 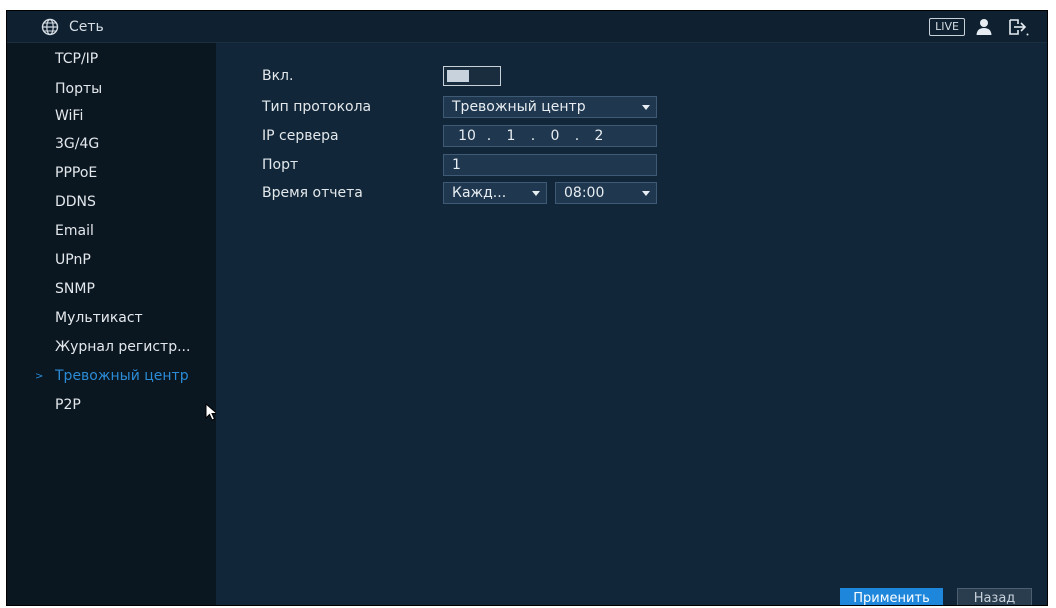 What do you see at coordinates (111, 89) in the screenshot?
I see `sidebar-item-ports: Порты` at bounding box center [111, 89].